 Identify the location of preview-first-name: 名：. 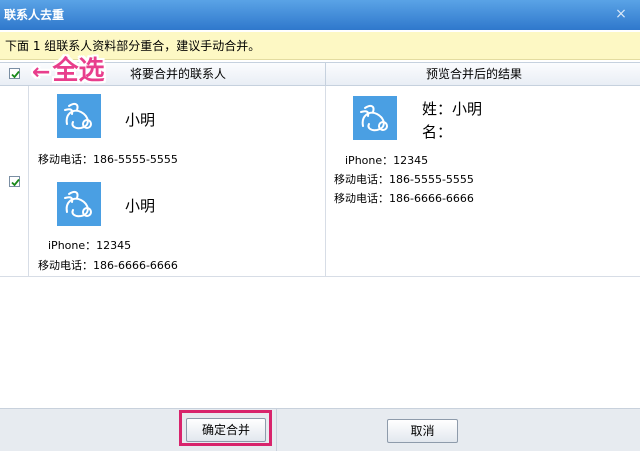
(437, 132).